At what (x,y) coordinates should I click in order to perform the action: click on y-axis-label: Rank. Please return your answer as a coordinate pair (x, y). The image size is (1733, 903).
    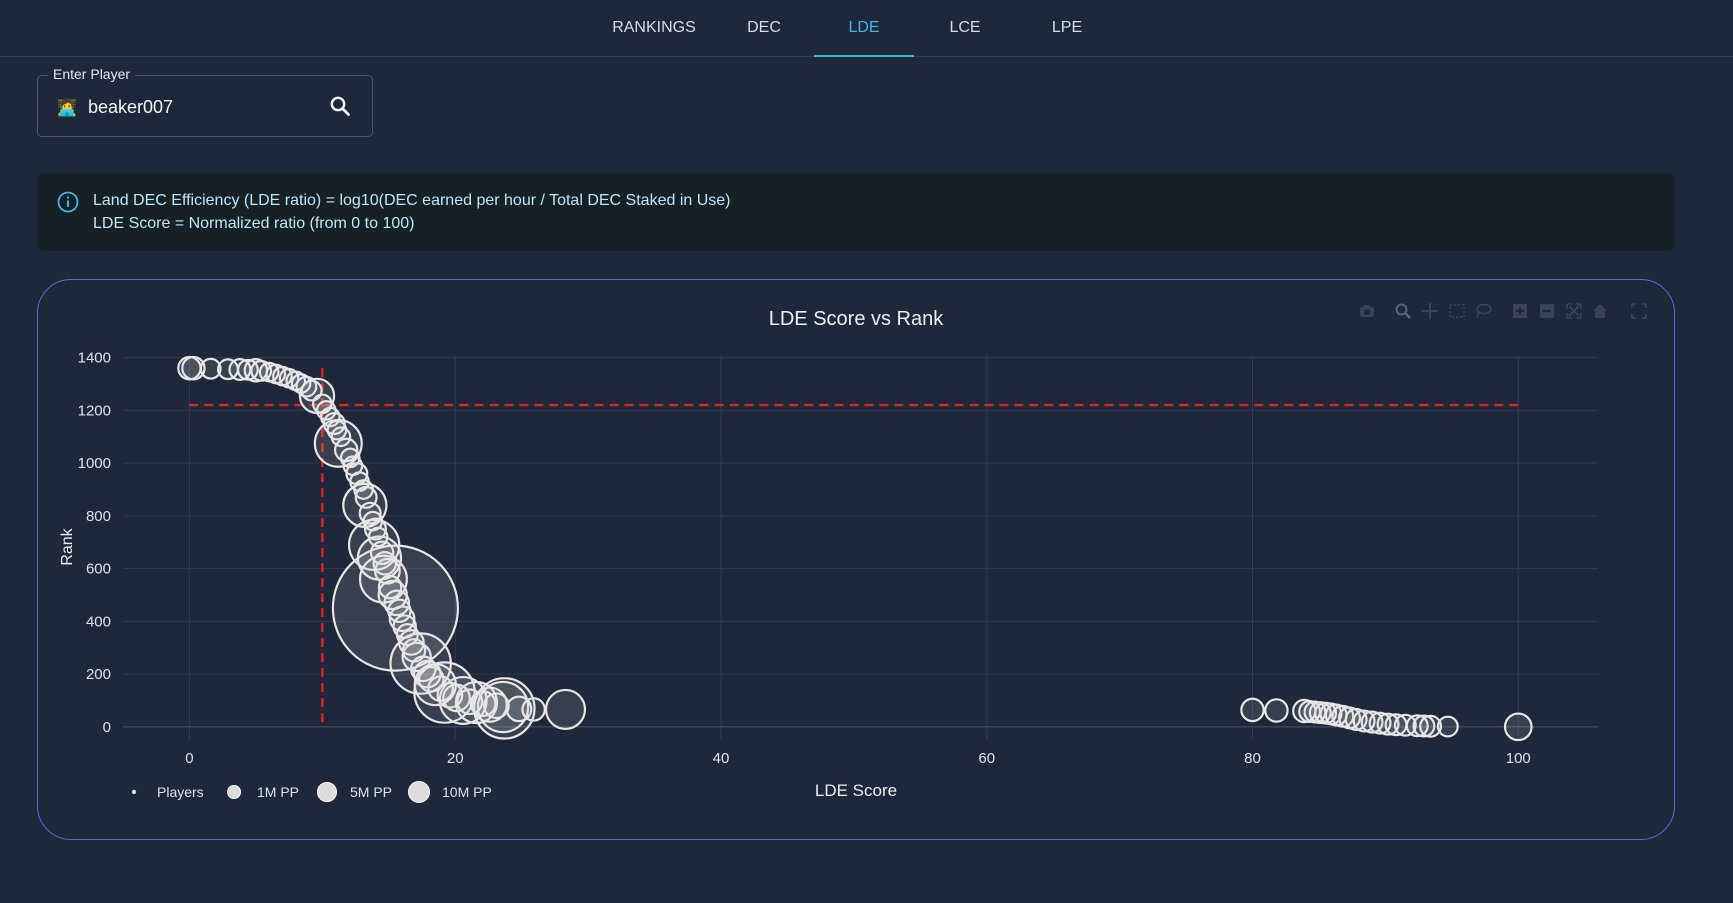
    Looking at the image, I should click on (67, 546).